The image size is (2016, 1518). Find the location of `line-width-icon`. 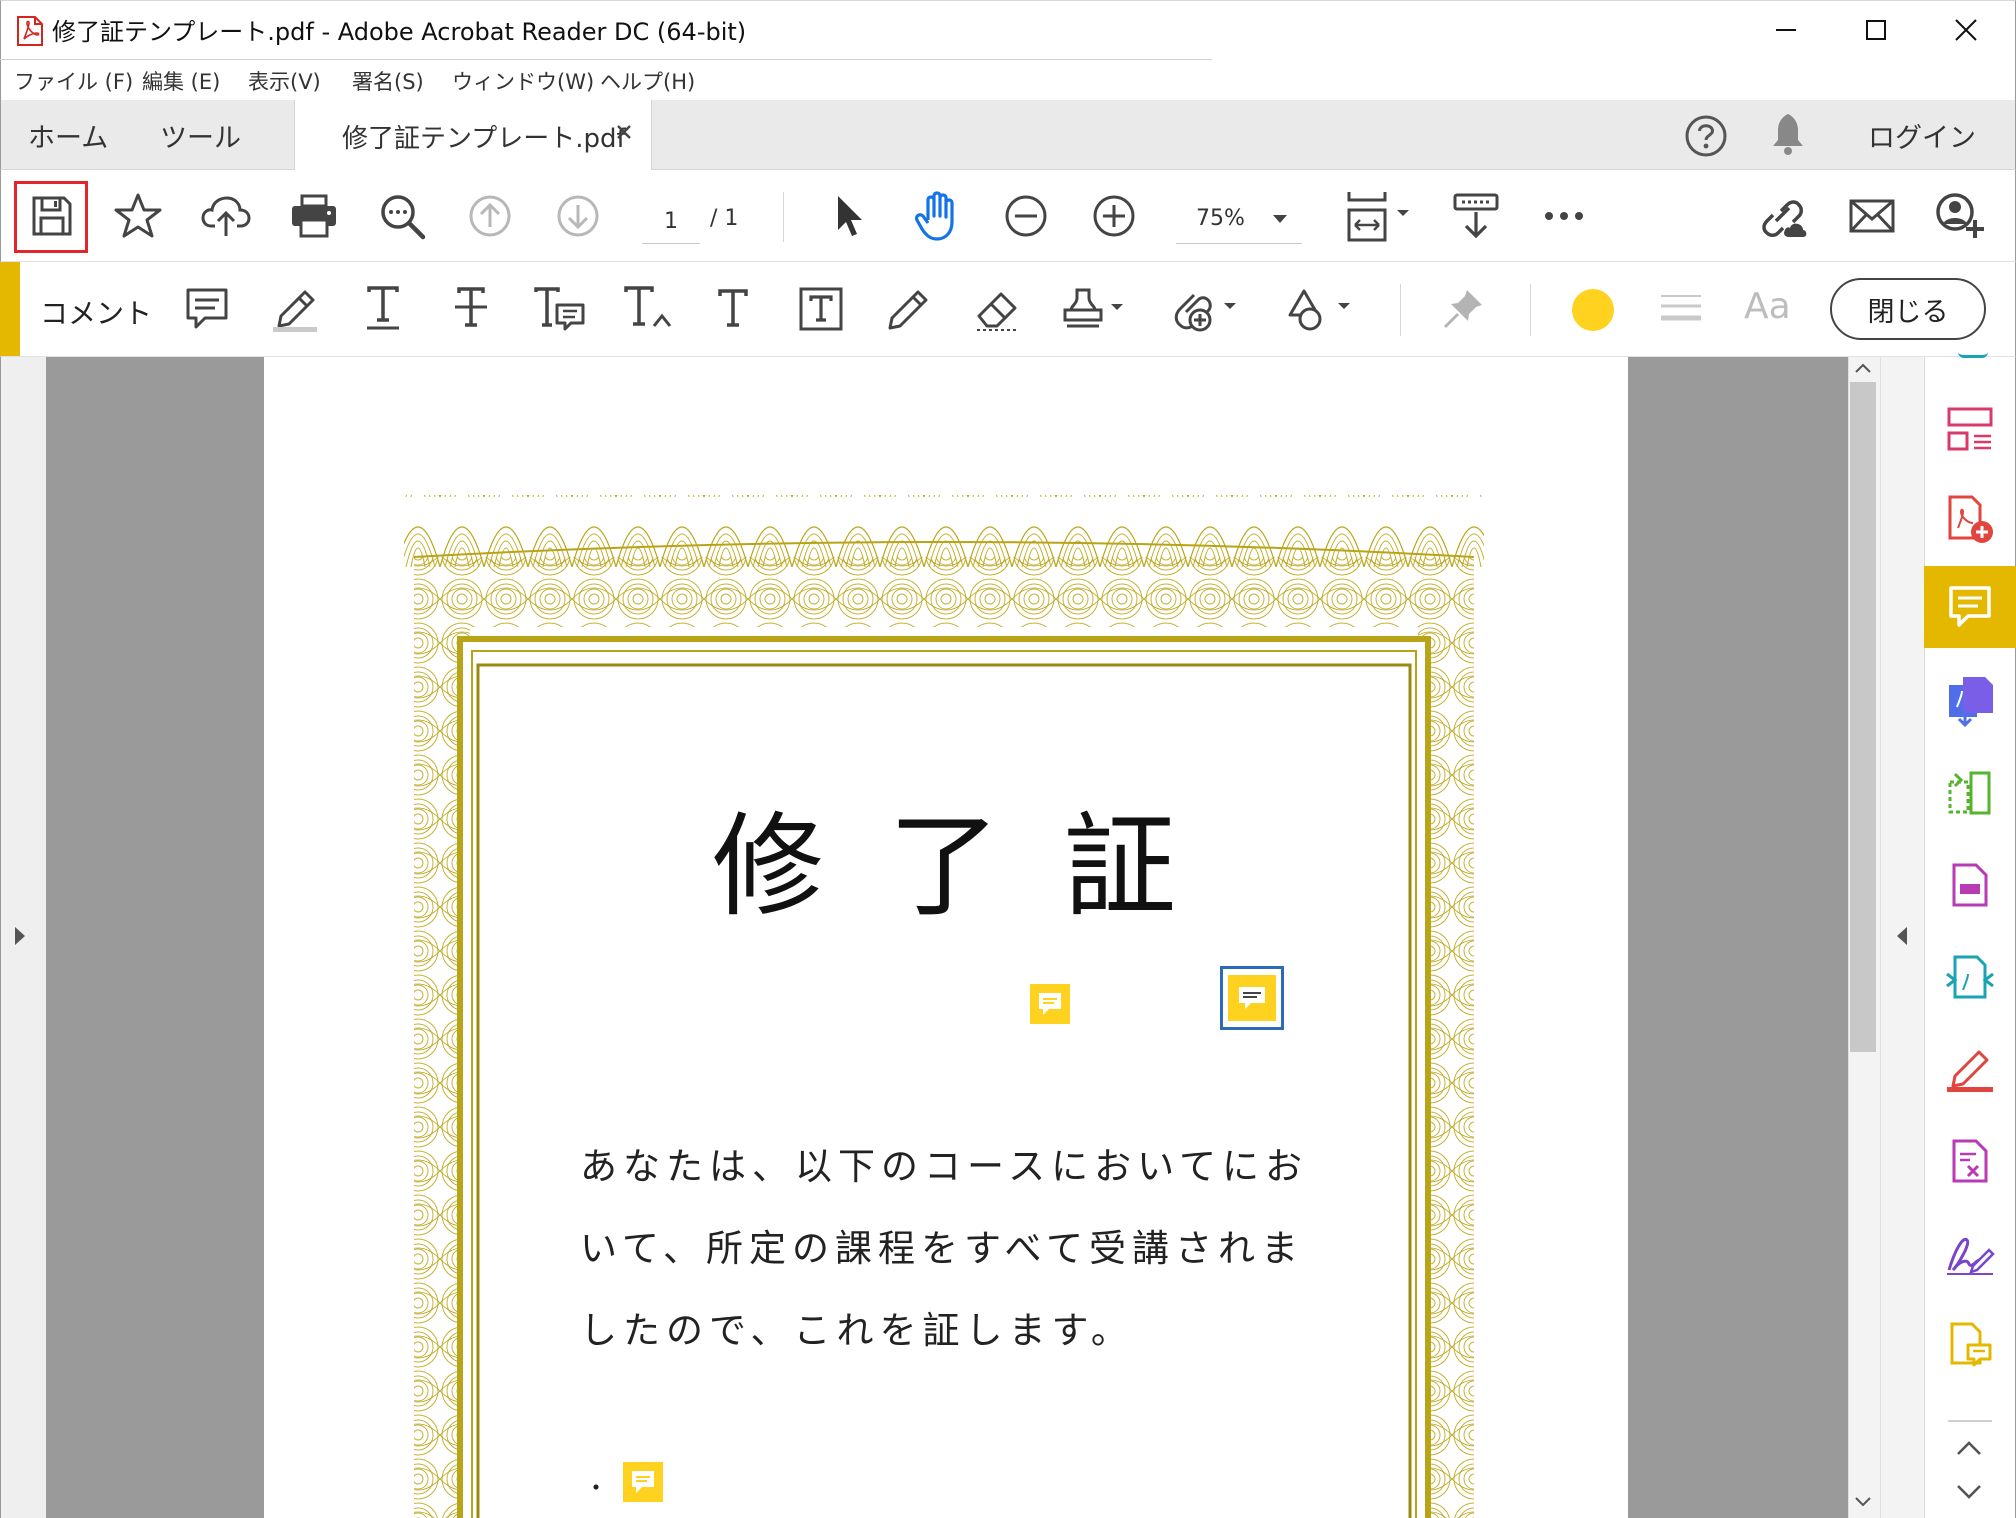

line-width-icon is located at coordinates (1681, 308).